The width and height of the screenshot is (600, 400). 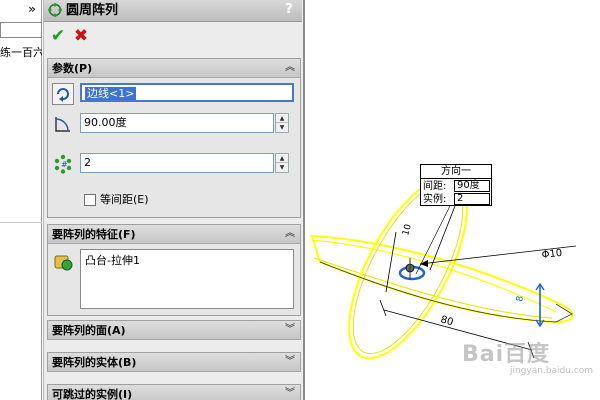 What do you see at coordinates (72, 68) in the screenshot?
I see `parameters-title: 参数(P)` at bounding box center [72, 68].